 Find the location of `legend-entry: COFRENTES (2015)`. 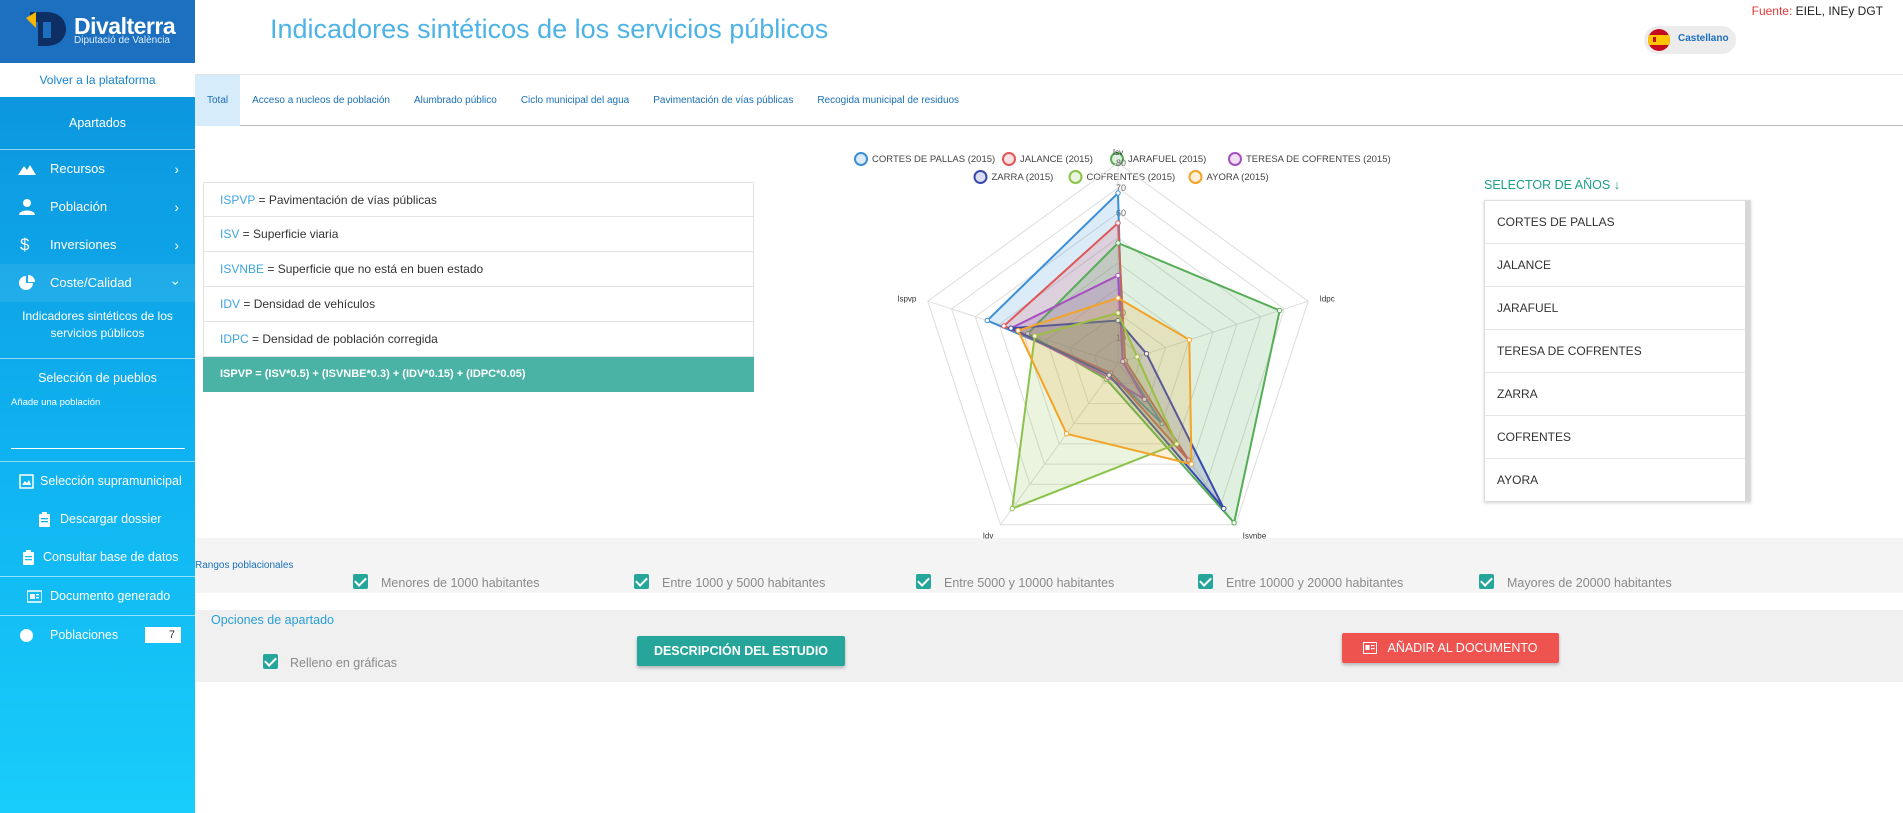

legend-entry: COFRENTES (2015) is located at coordinates (1131, 177).